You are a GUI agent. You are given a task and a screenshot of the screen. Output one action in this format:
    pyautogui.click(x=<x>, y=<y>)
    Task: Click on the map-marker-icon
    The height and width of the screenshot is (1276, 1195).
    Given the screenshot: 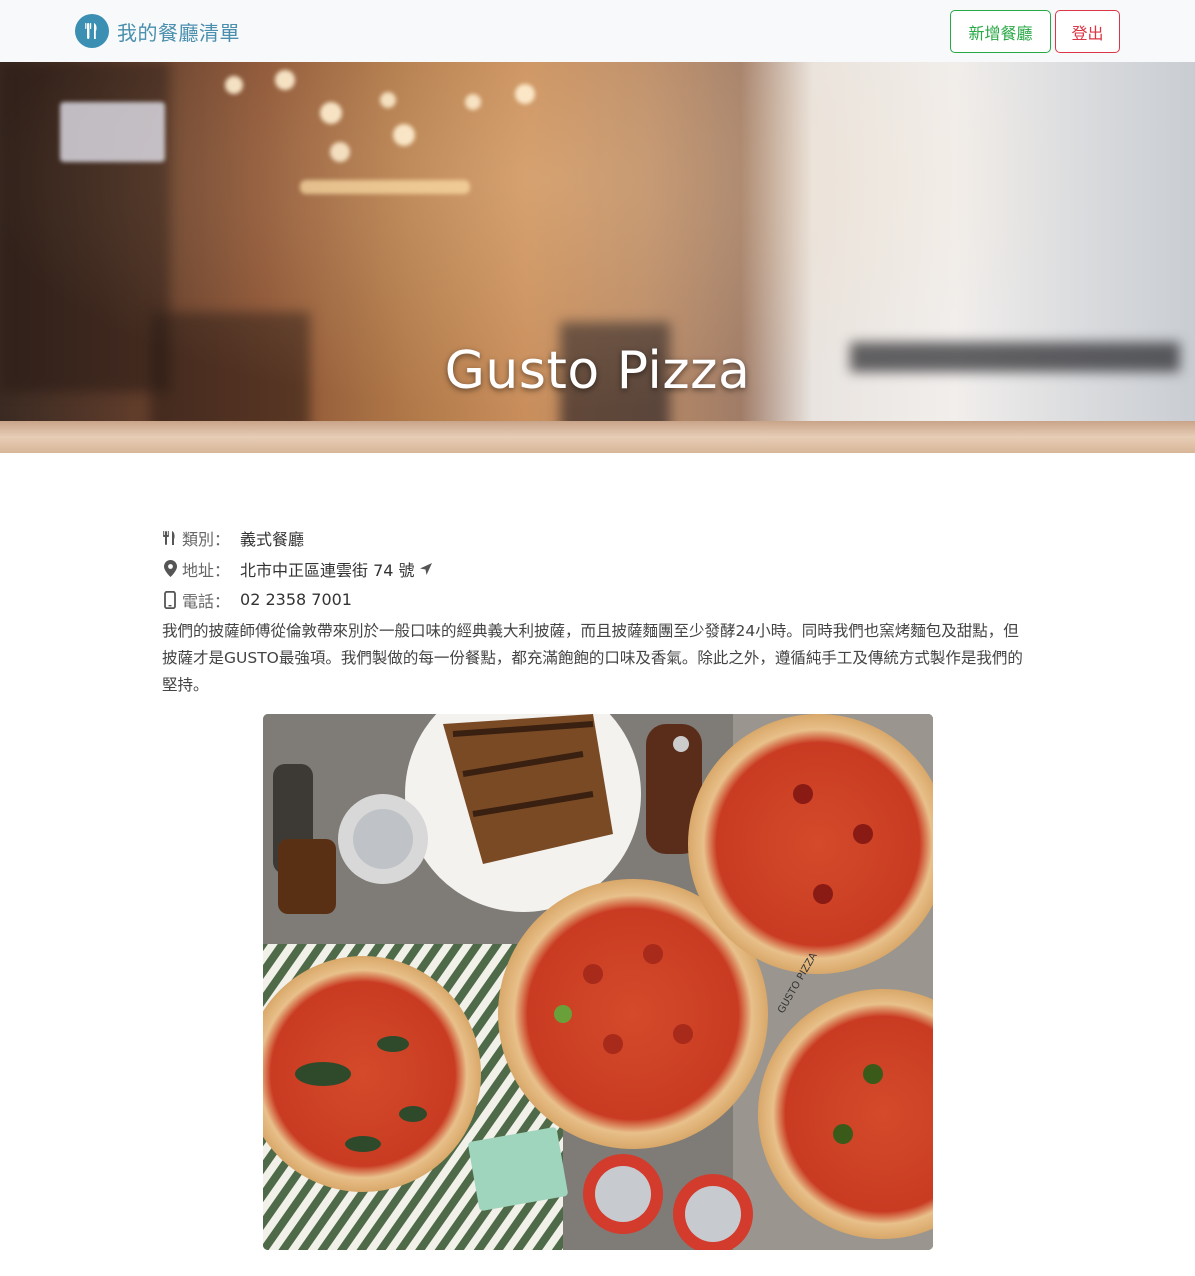 What is the action you would take?
    pyautogui.click(x=170, y=569)
    